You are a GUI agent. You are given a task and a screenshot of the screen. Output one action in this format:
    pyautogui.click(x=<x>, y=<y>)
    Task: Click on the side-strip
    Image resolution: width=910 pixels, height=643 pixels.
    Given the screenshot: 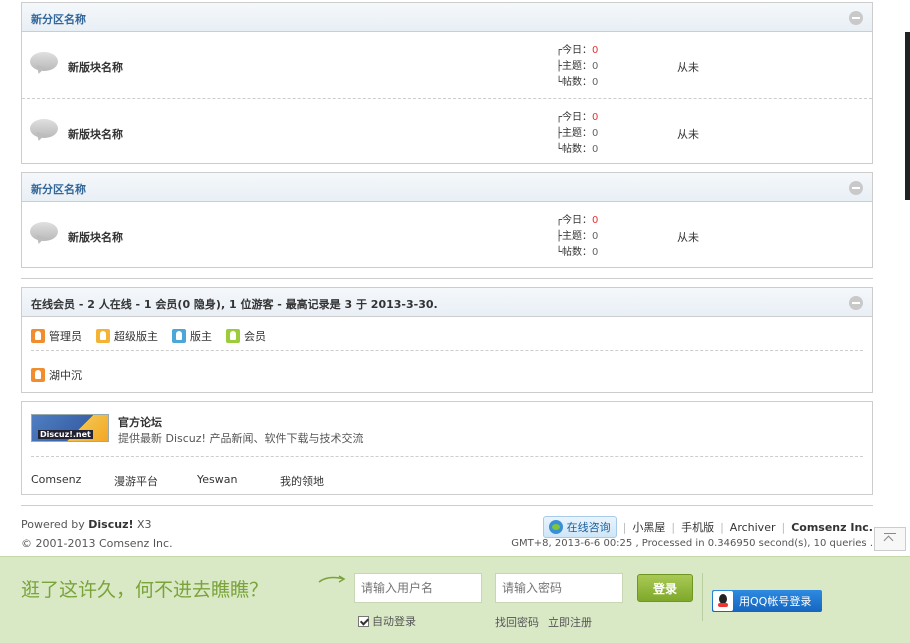 What is the action you would take?
    pyautogui.click(x=907, y=116)
    